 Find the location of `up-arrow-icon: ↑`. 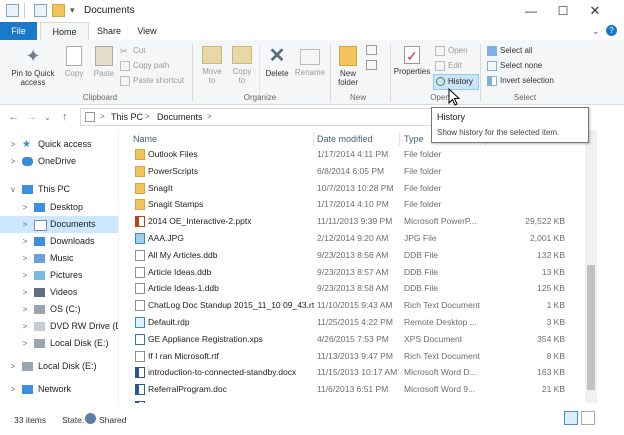

up-arrow-icon: ↑ is located at coordinates (65, 117).